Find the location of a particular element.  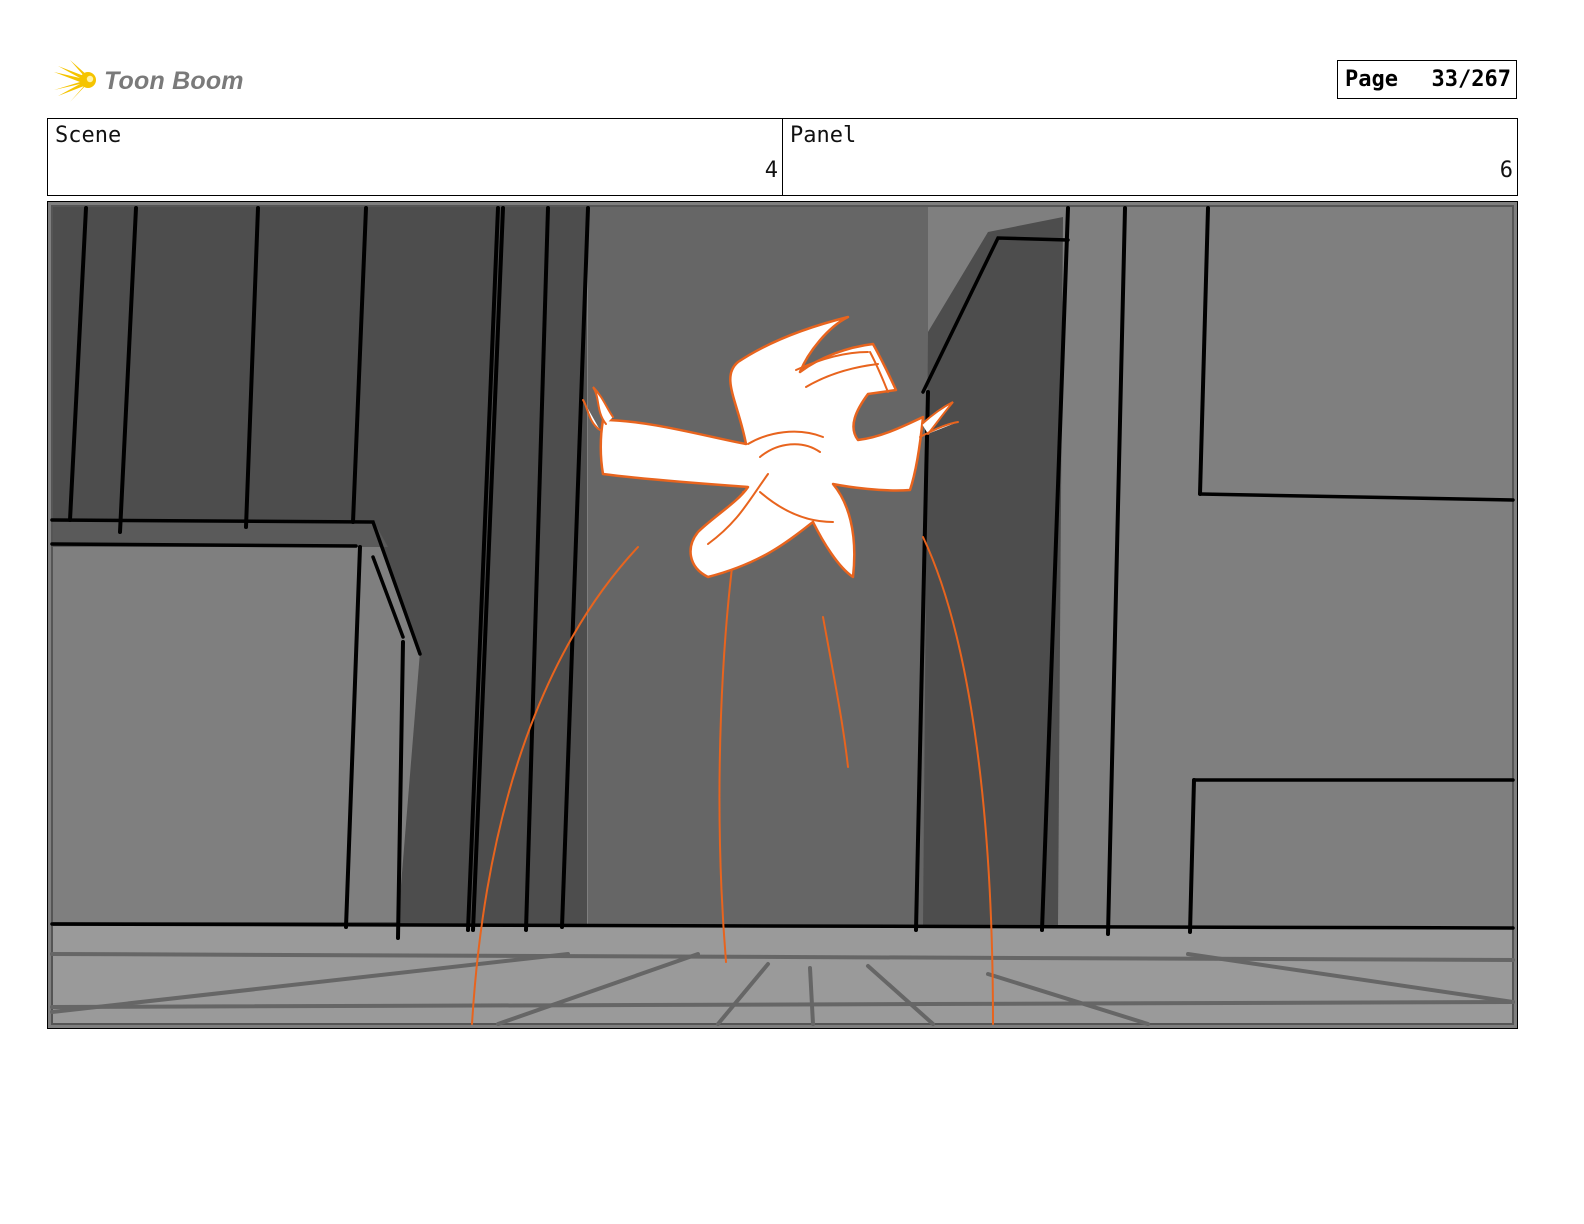

panel-cell: Panel 6 is located at coordinates (1149, 157).